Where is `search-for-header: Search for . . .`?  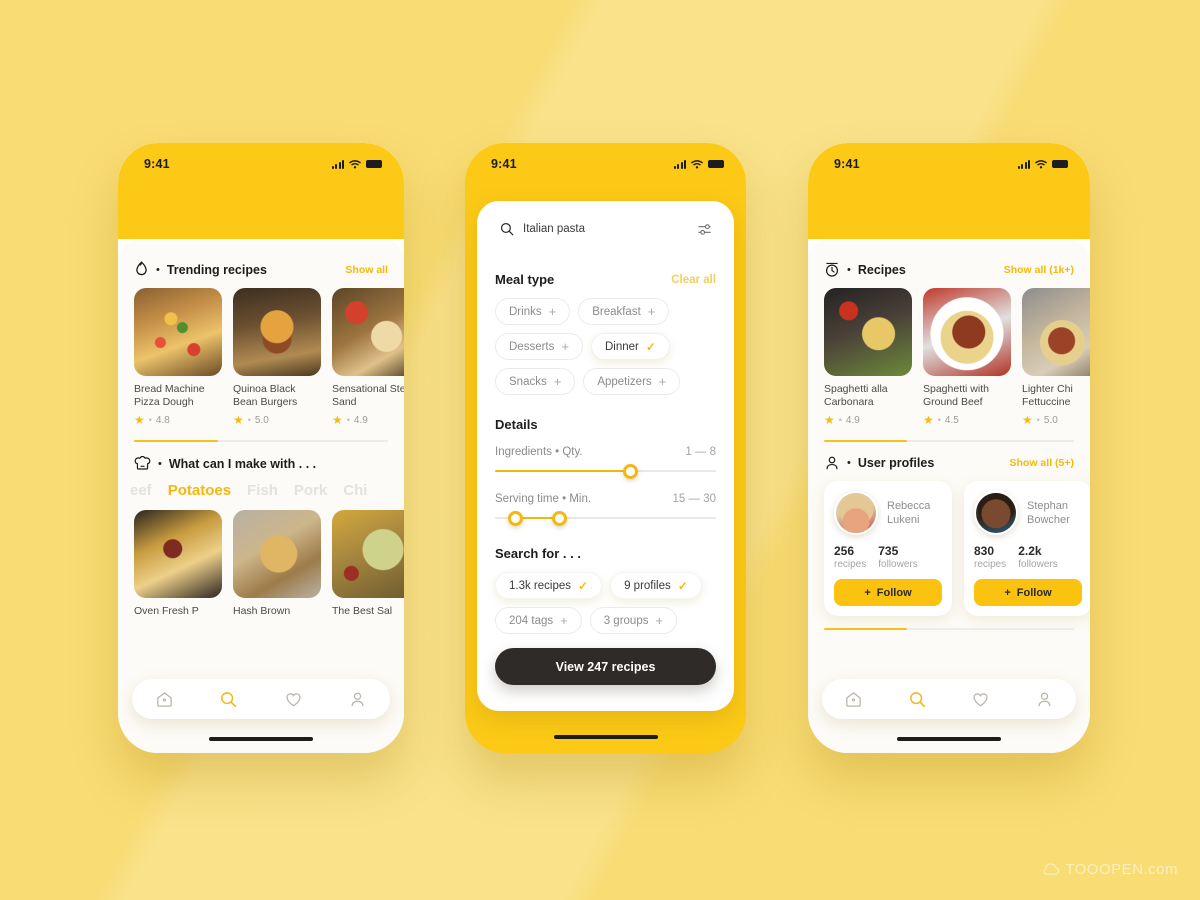 search-for-header: Search for . . . is located at coordinates (605, 553).